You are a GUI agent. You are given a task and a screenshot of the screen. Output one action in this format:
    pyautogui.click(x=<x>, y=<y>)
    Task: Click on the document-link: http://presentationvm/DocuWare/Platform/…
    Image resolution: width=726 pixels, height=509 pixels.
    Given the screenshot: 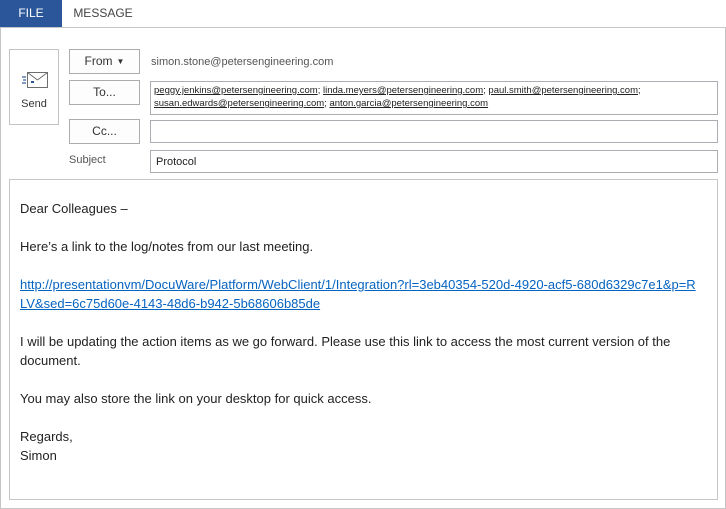 What is the action you would take?
    pyautogui.click(x=358, y=294)
    